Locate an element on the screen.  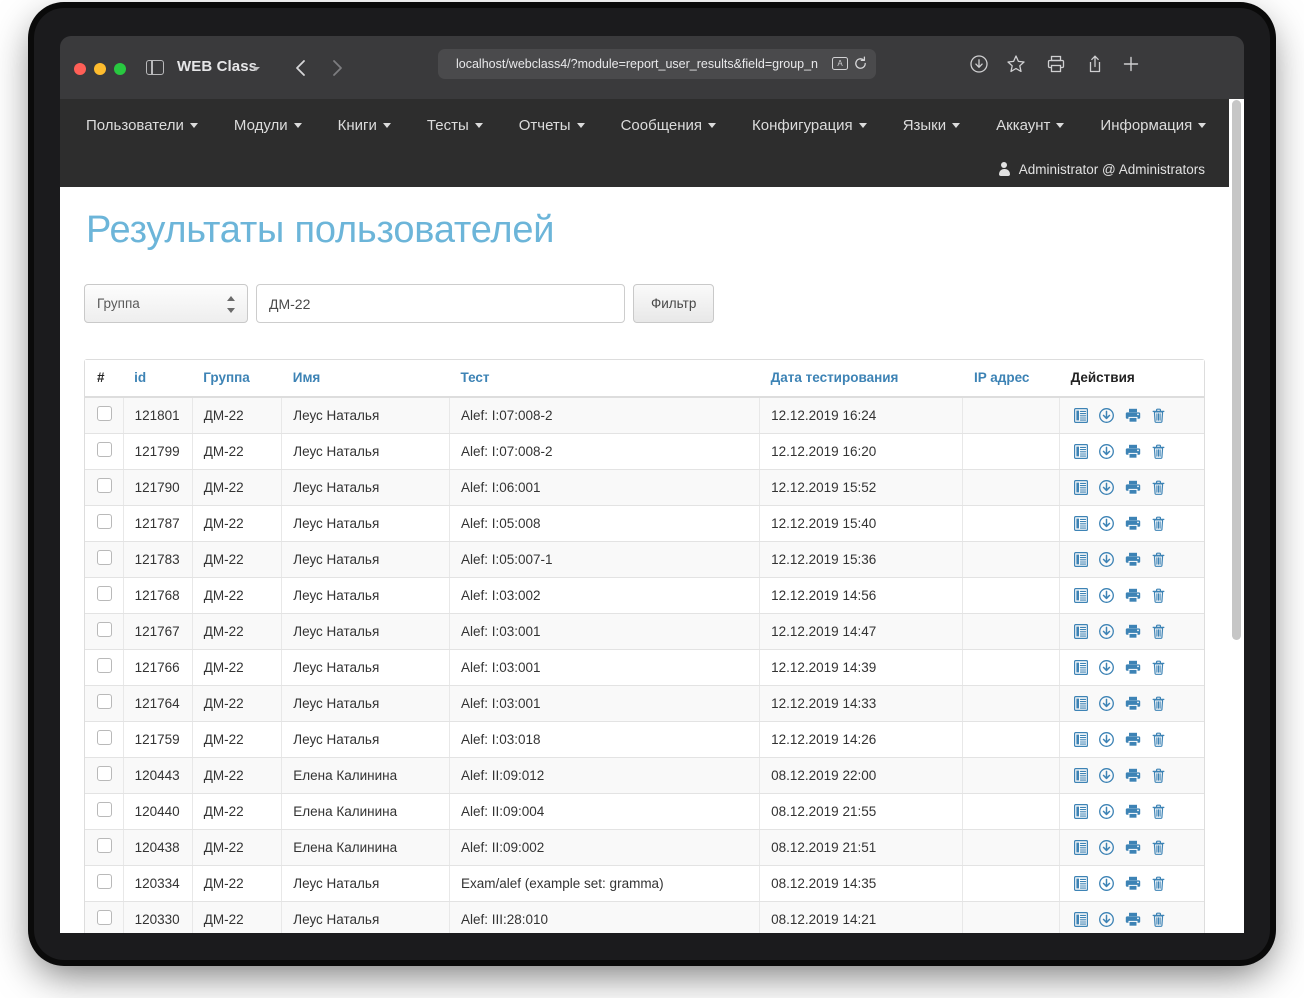
column-header-id: id is located at coordinates (158, 379).